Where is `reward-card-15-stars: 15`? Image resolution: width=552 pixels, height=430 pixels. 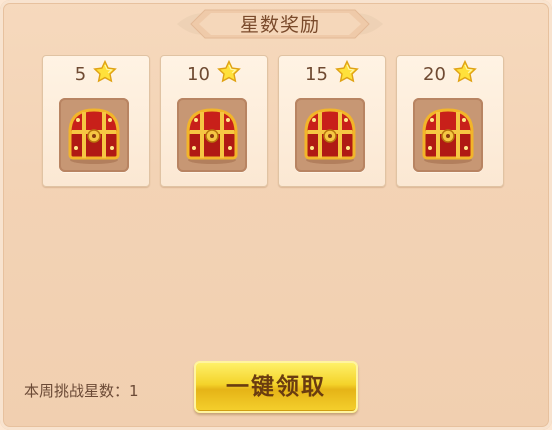 reward-card-15-stars: 15 is located at coordinates (332, 121).